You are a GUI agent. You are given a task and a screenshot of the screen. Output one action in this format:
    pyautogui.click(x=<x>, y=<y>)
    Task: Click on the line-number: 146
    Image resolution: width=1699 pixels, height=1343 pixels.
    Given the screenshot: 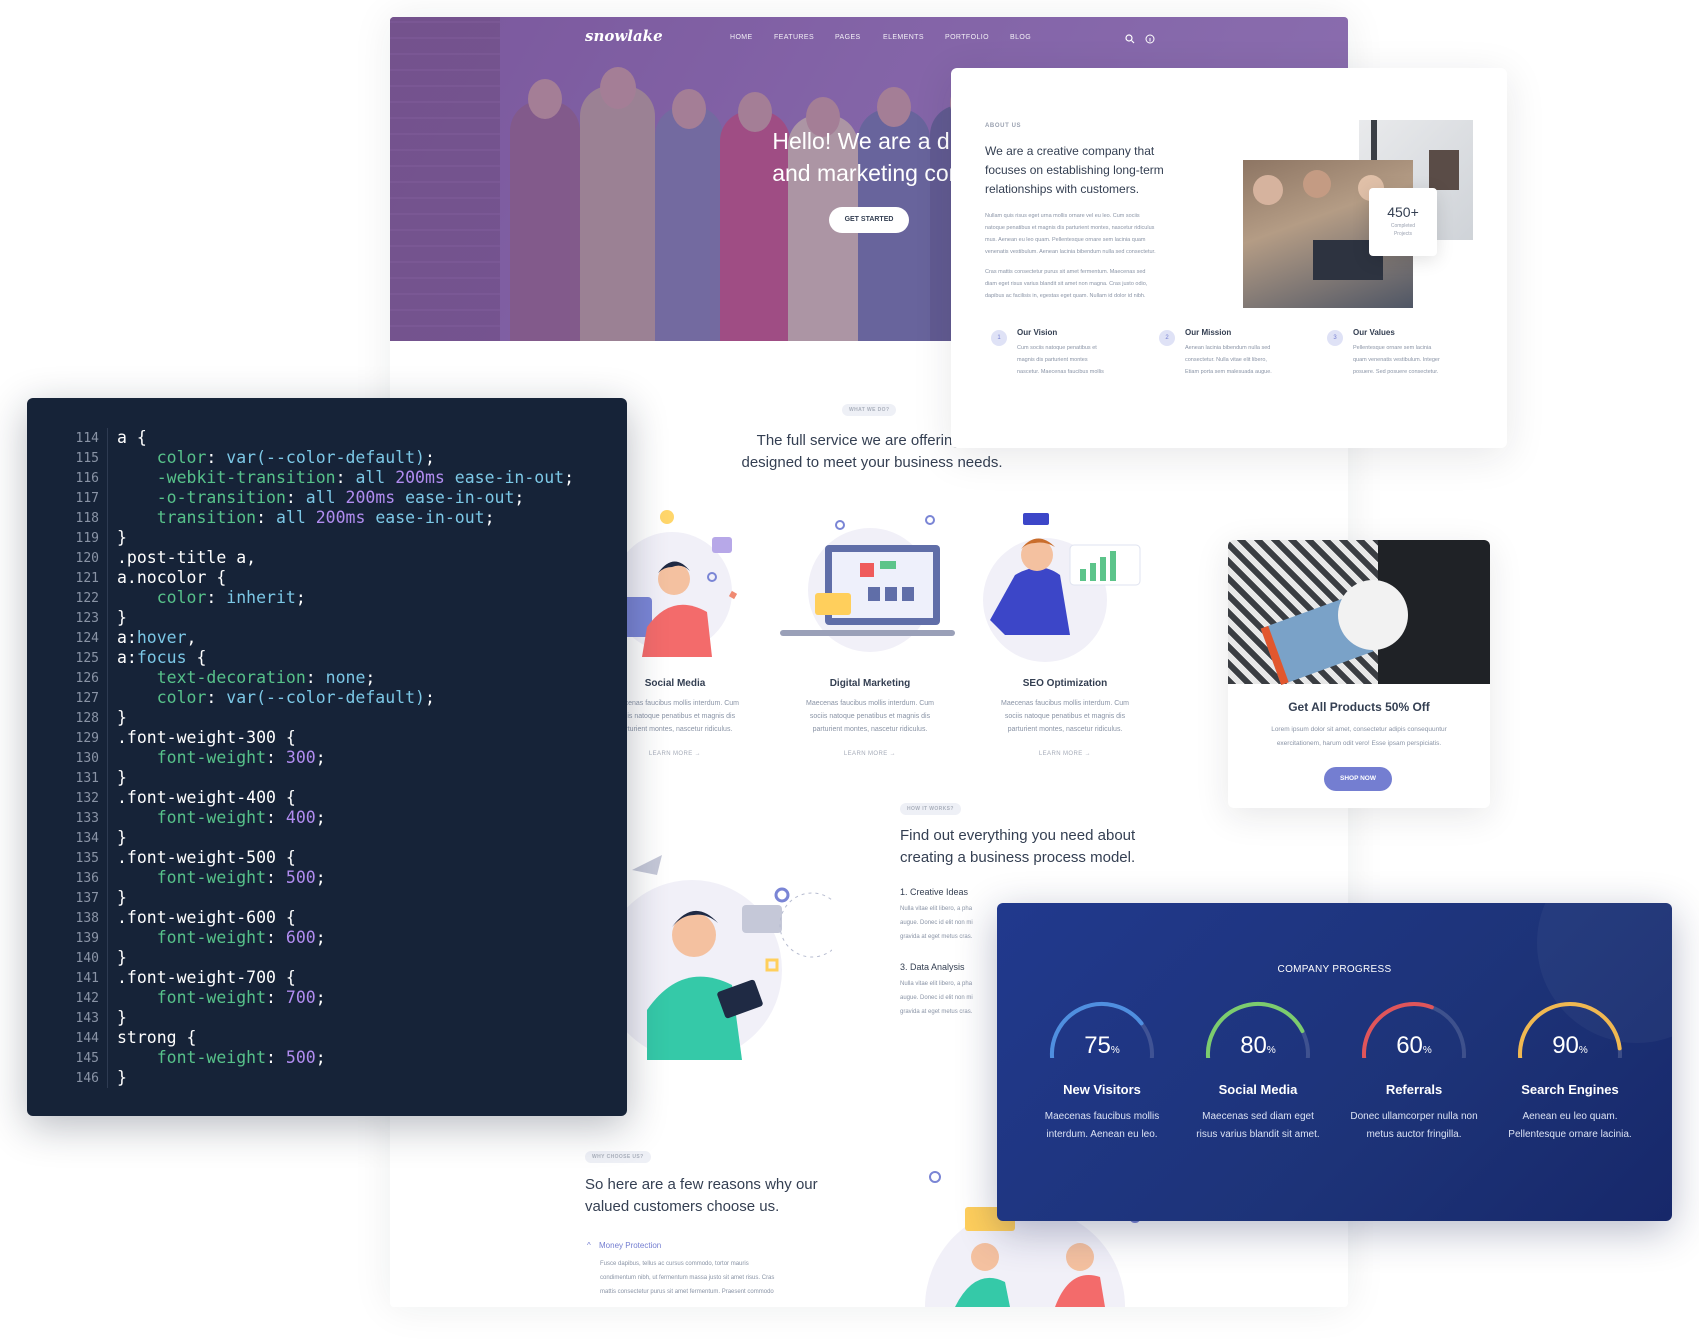 What is the action you would take?
    pyautogui.click(x=87, y=1078)
    